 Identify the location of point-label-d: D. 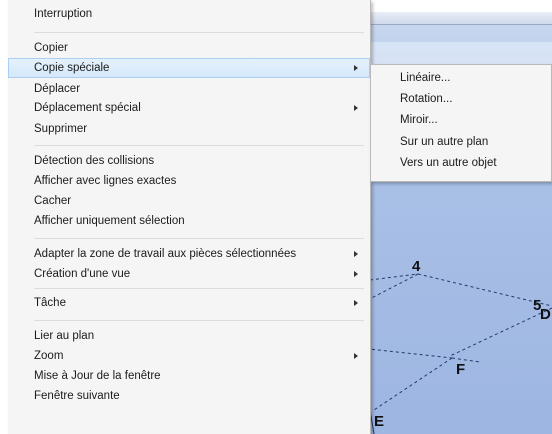
(545, 314).